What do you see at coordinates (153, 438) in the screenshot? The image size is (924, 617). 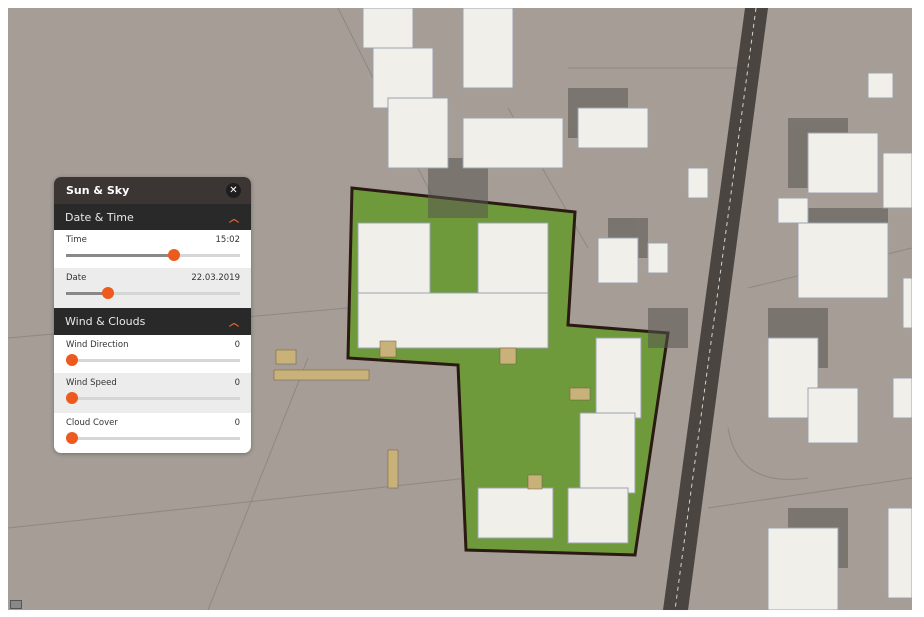 I see `cloud-cover-slider` at bounding box center [153, 438].